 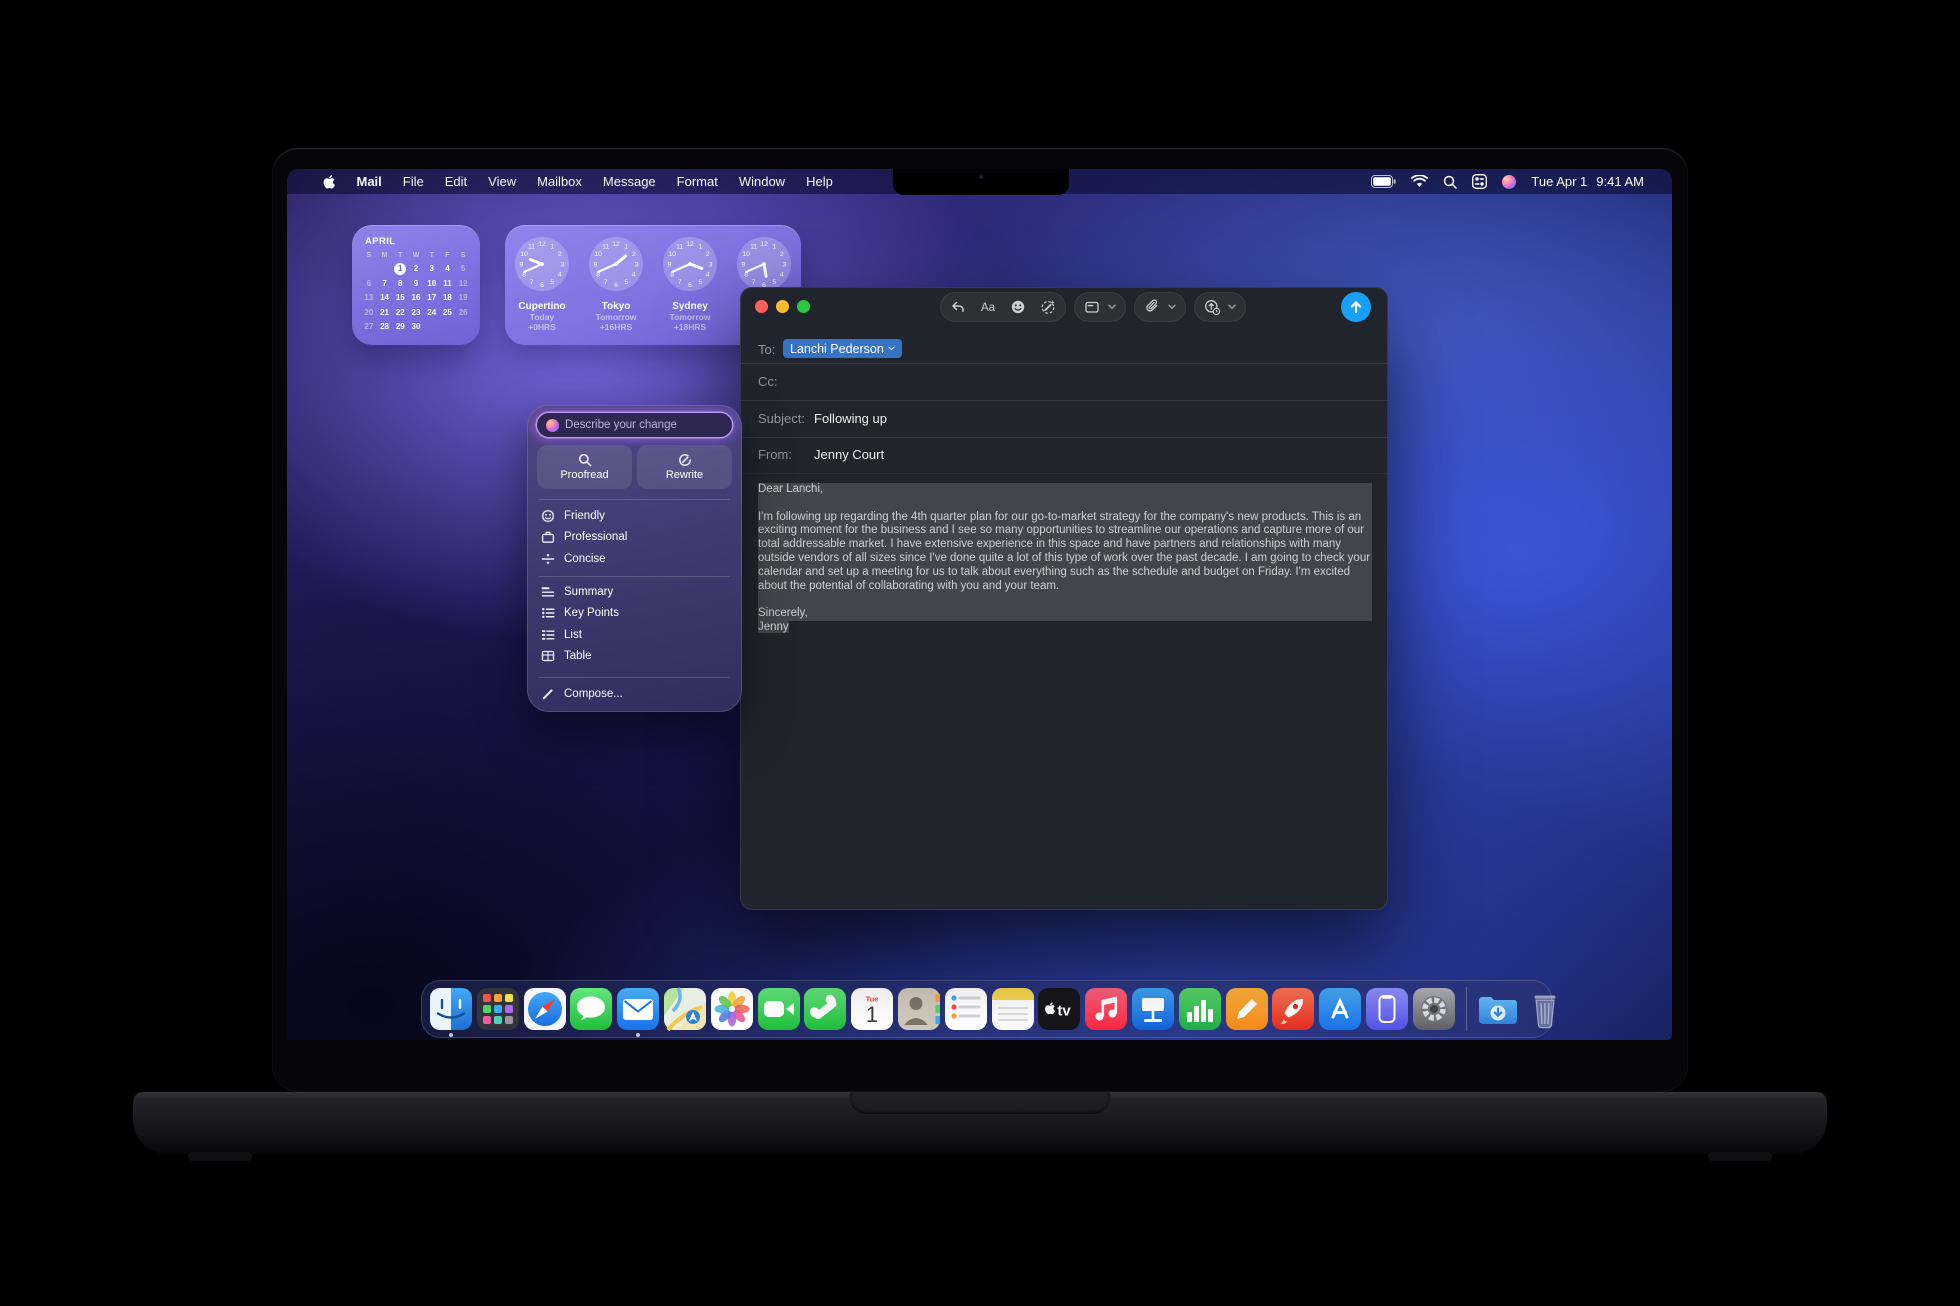 What do you see at coordinates (1106, 1009) in the screenshot?
I see `dock-music-icon` at bounding box center [1106, 1009].